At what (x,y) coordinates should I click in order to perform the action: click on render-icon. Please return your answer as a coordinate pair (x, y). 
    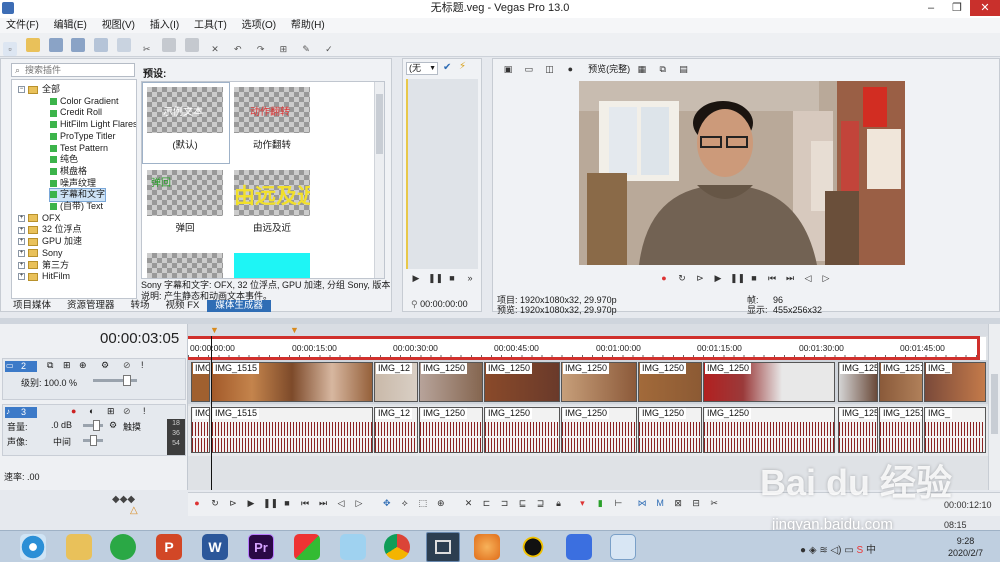
    Looking at the image, I should click on (101, 45).